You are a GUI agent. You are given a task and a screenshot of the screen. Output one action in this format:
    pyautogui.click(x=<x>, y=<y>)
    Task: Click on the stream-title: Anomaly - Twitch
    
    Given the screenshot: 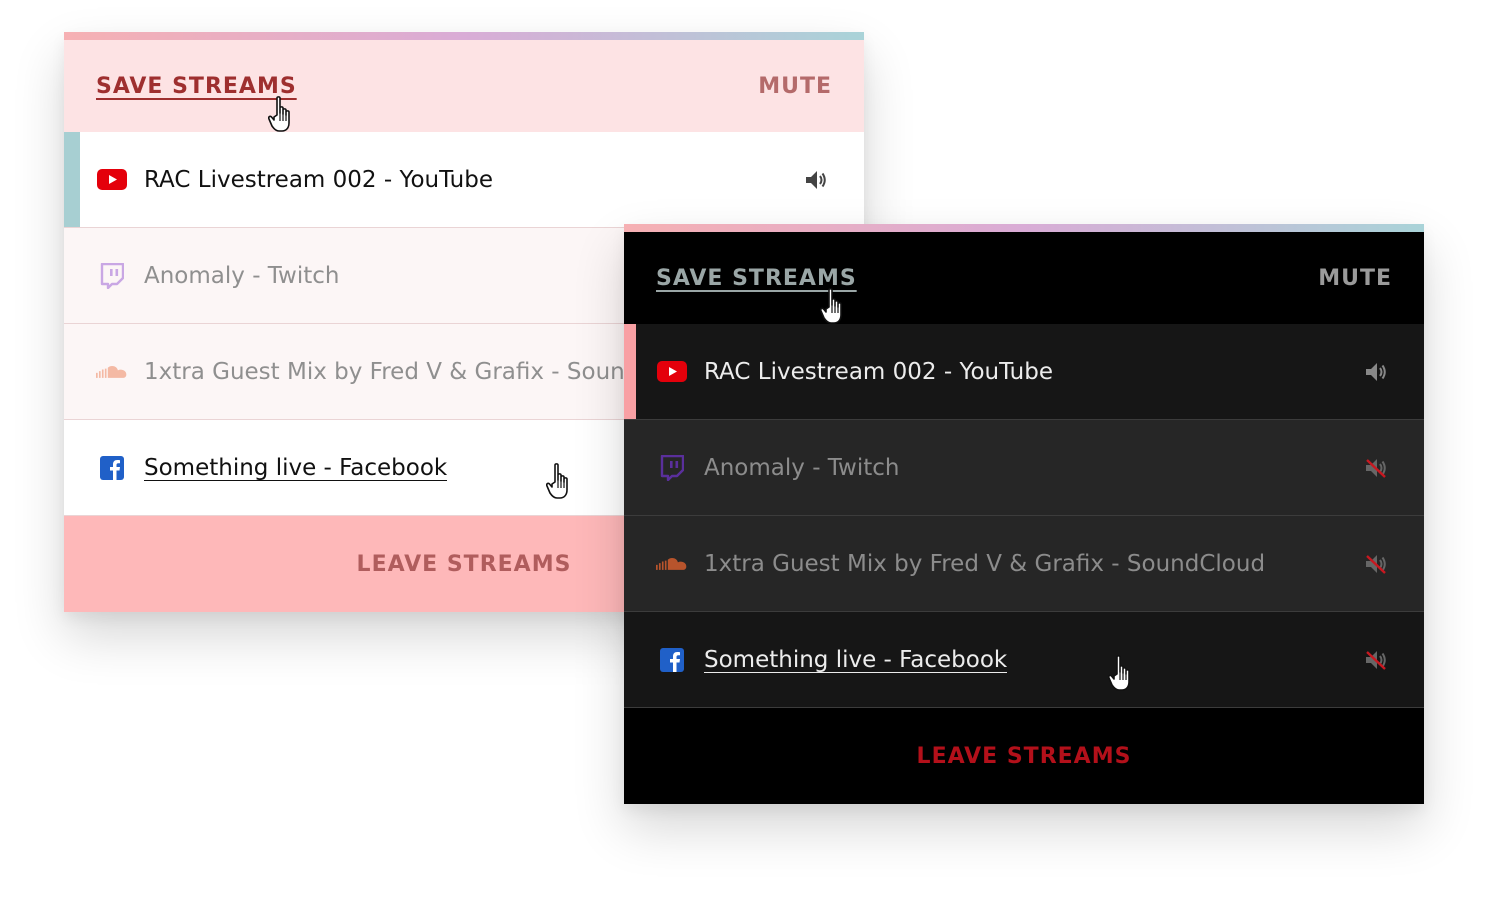 What is the action you would take?
    pyautogui.click(x=802, y=467)
    